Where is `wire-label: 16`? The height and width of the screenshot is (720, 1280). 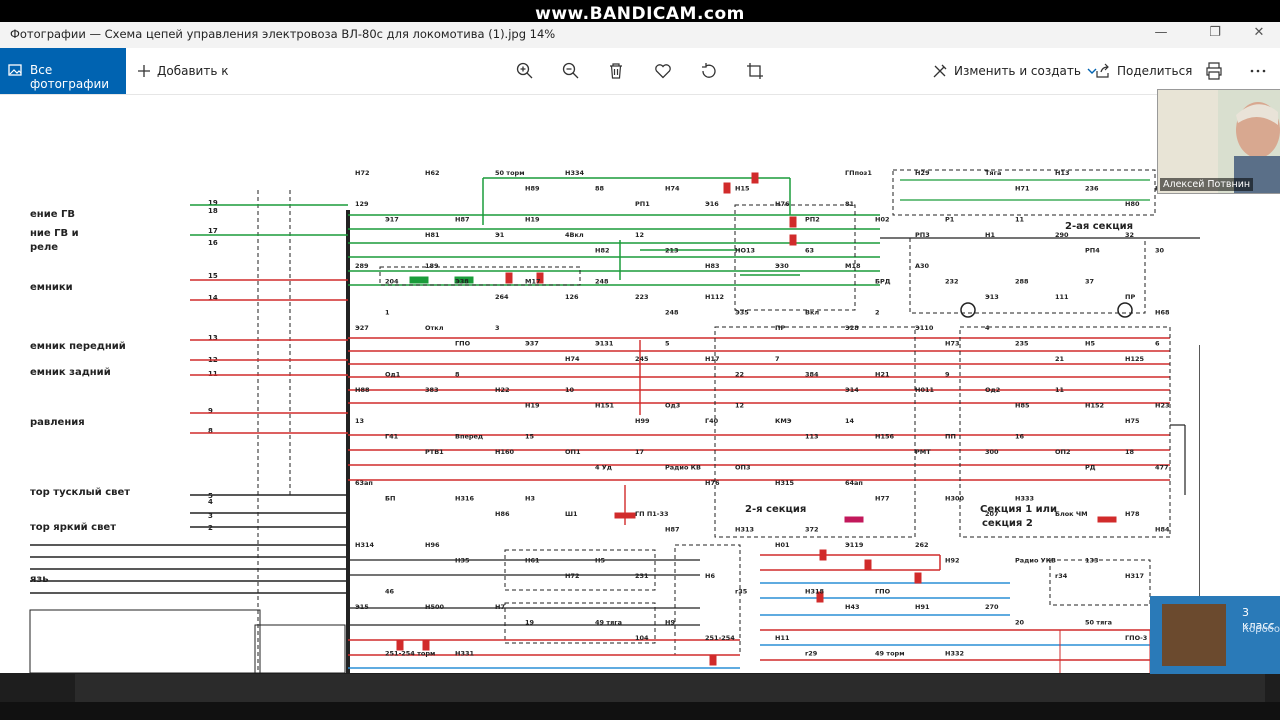
wire-label: 16 is located at coordinates (1020, 437).